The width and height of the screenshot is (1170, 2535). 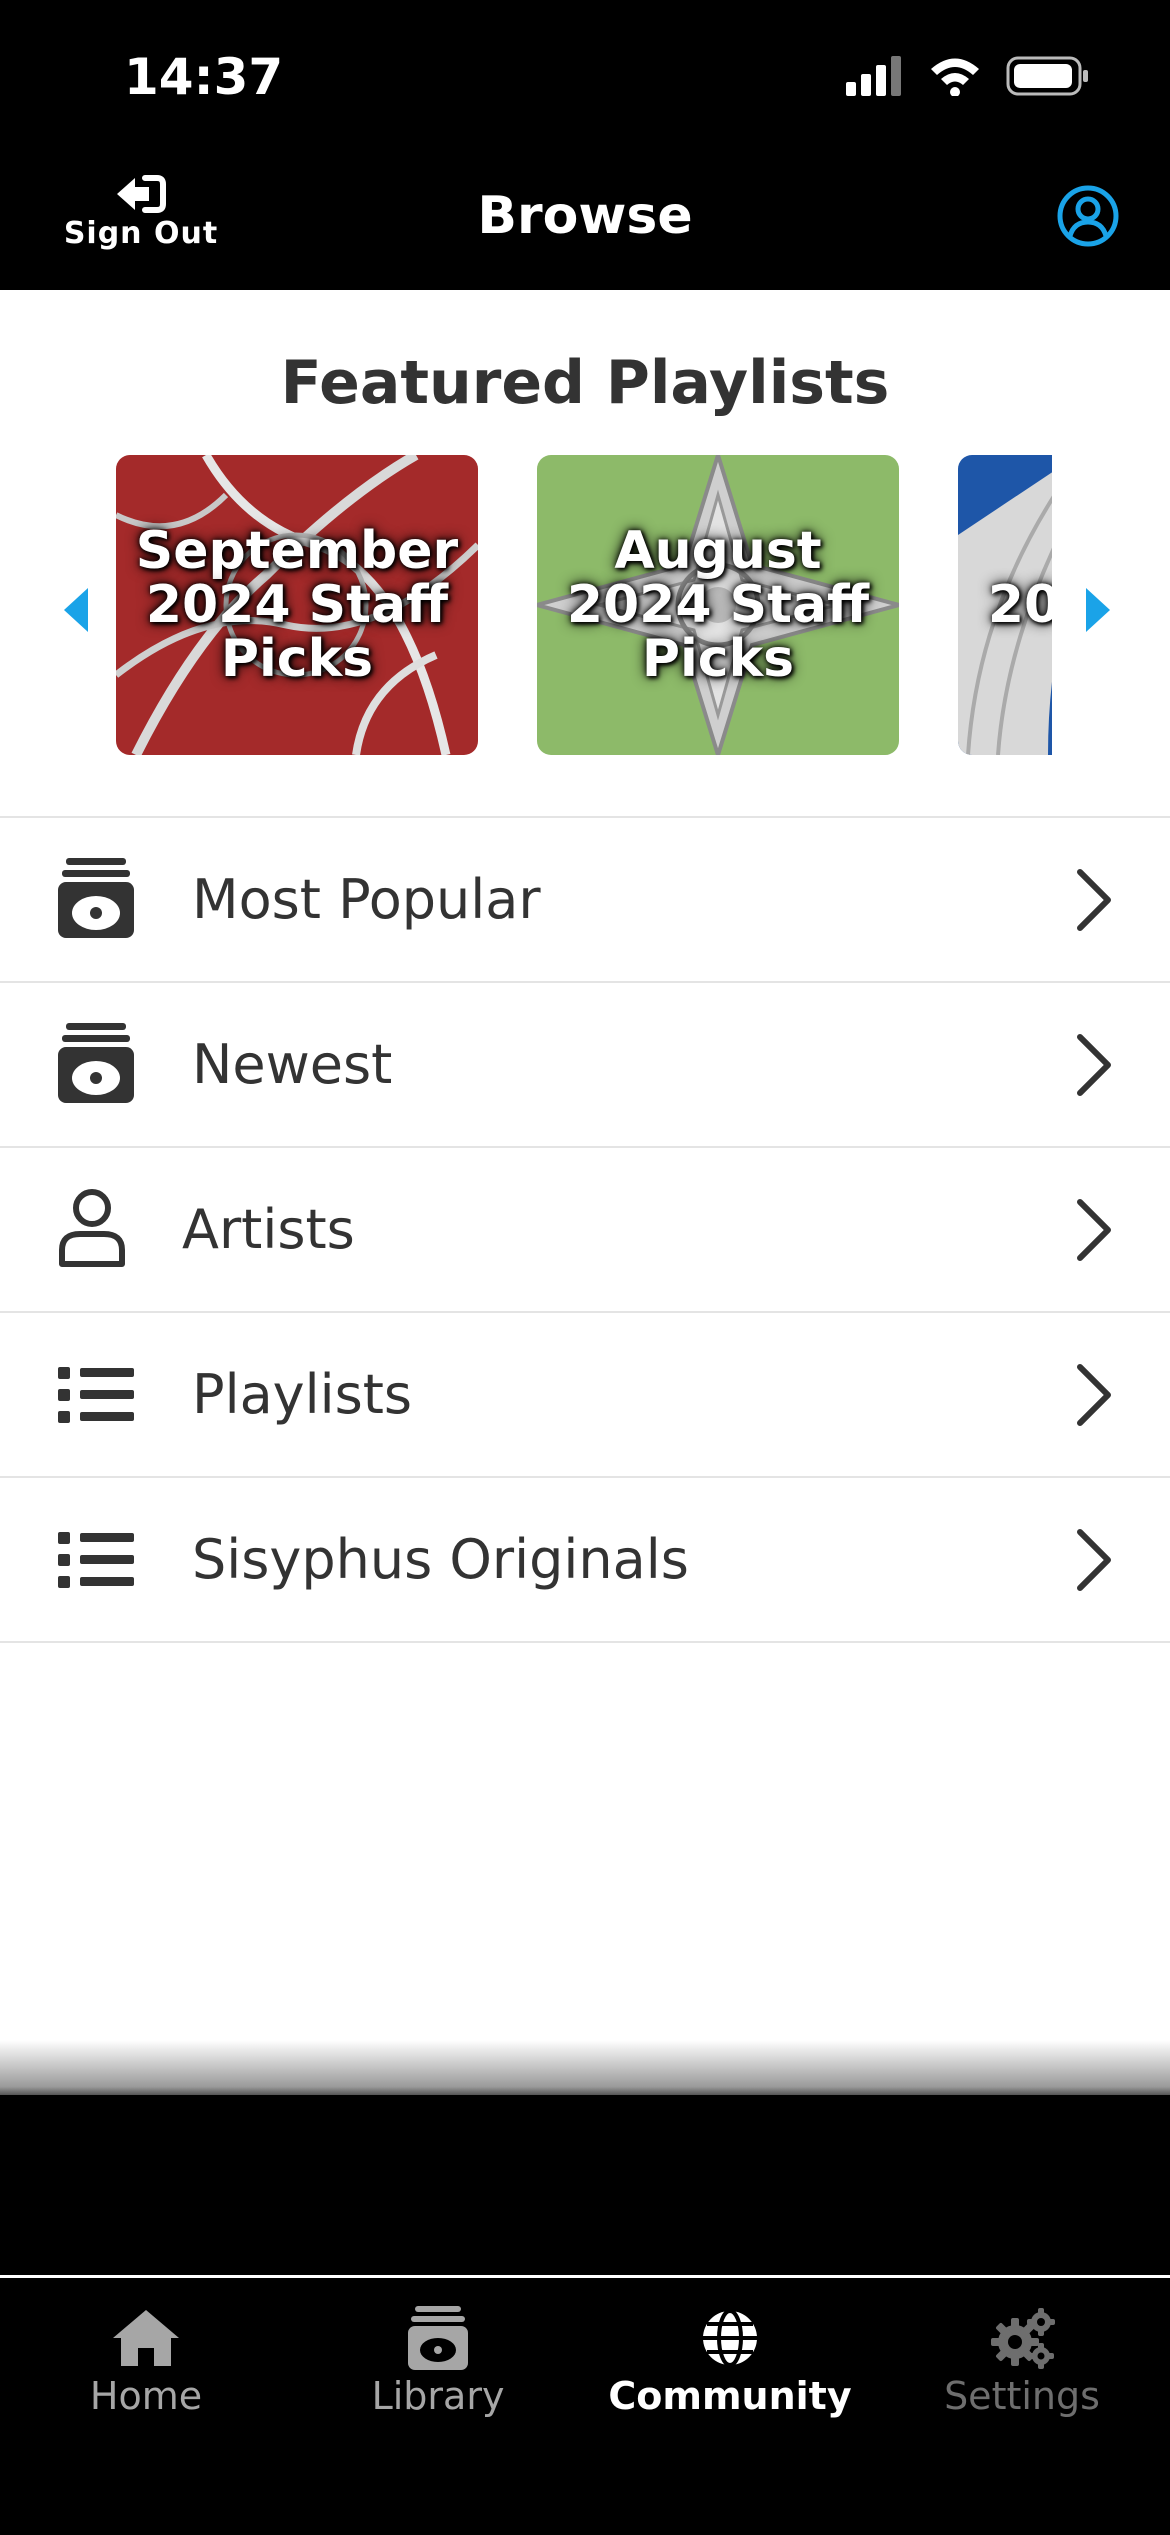 I want to click on tab-library: Library, so click(x=438, y=2362).